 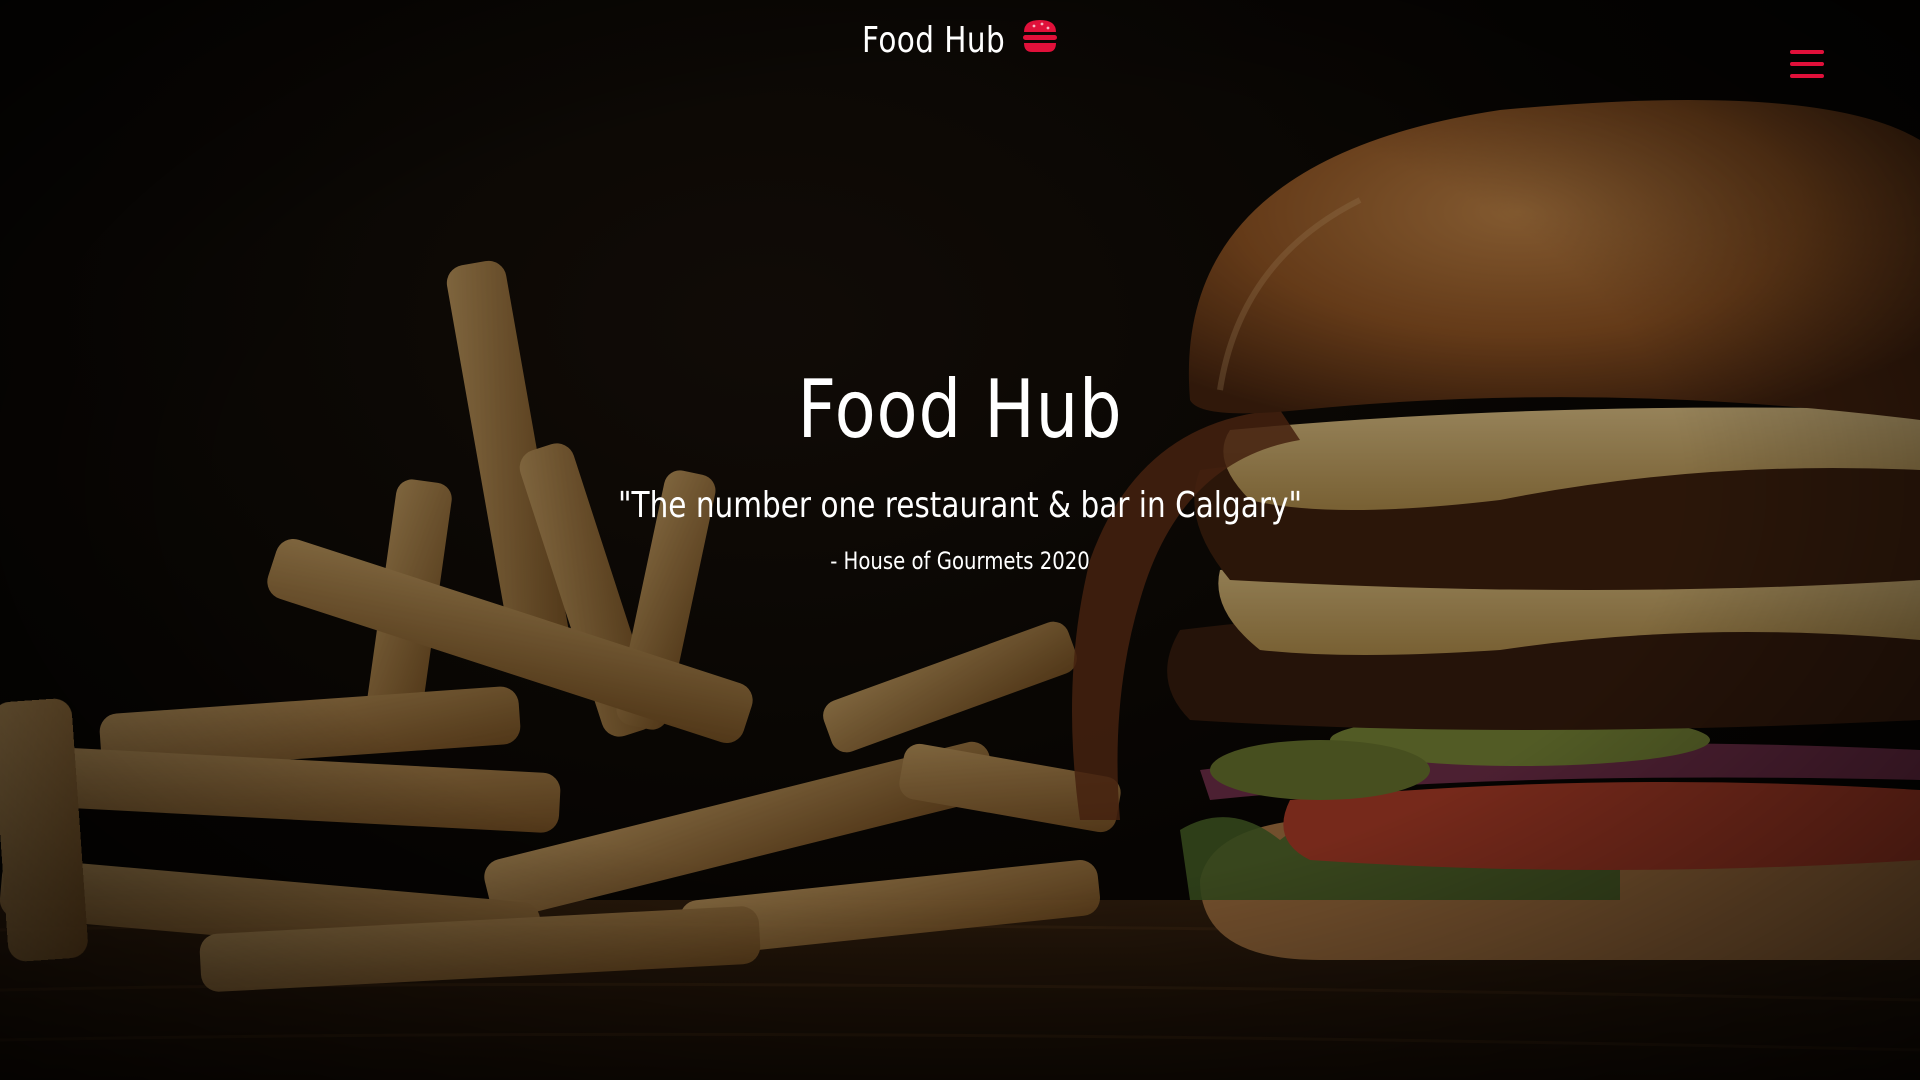 I want to click on navbar: Food Hub, so click(x=960, y=50).